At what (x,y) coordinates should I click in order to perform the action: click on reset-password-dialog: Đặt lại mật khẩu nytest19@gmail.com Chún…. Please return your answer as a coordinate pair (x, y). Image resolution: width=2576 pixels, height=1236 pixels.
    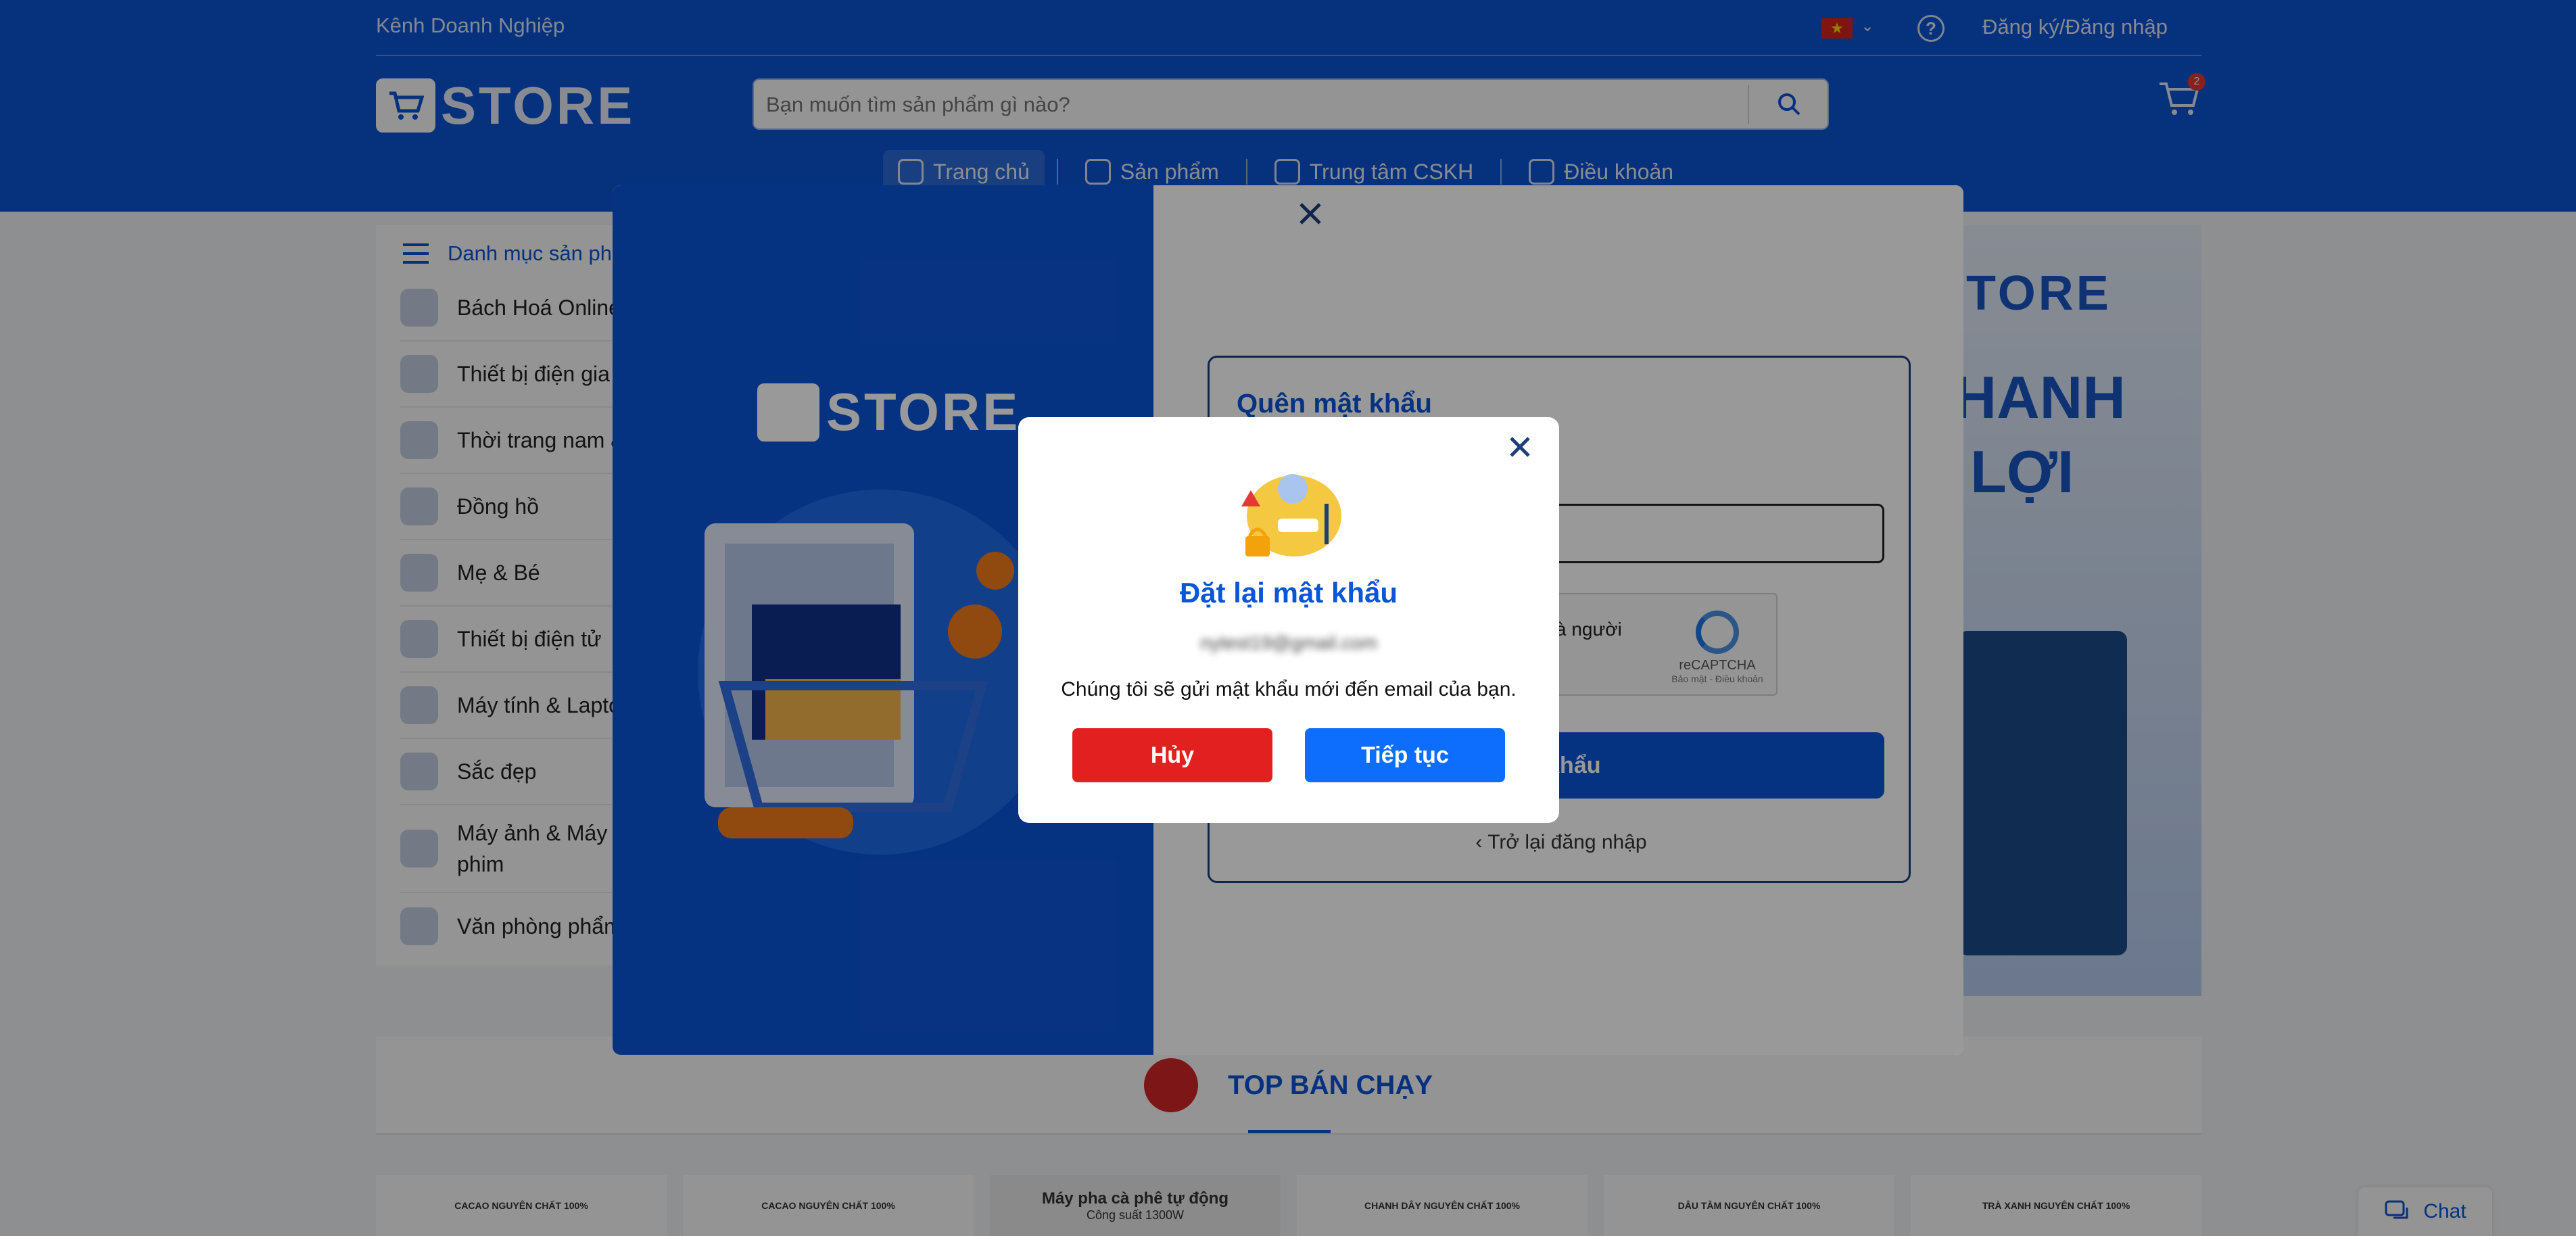
    Looking at the image, I should click on (1288, 620).